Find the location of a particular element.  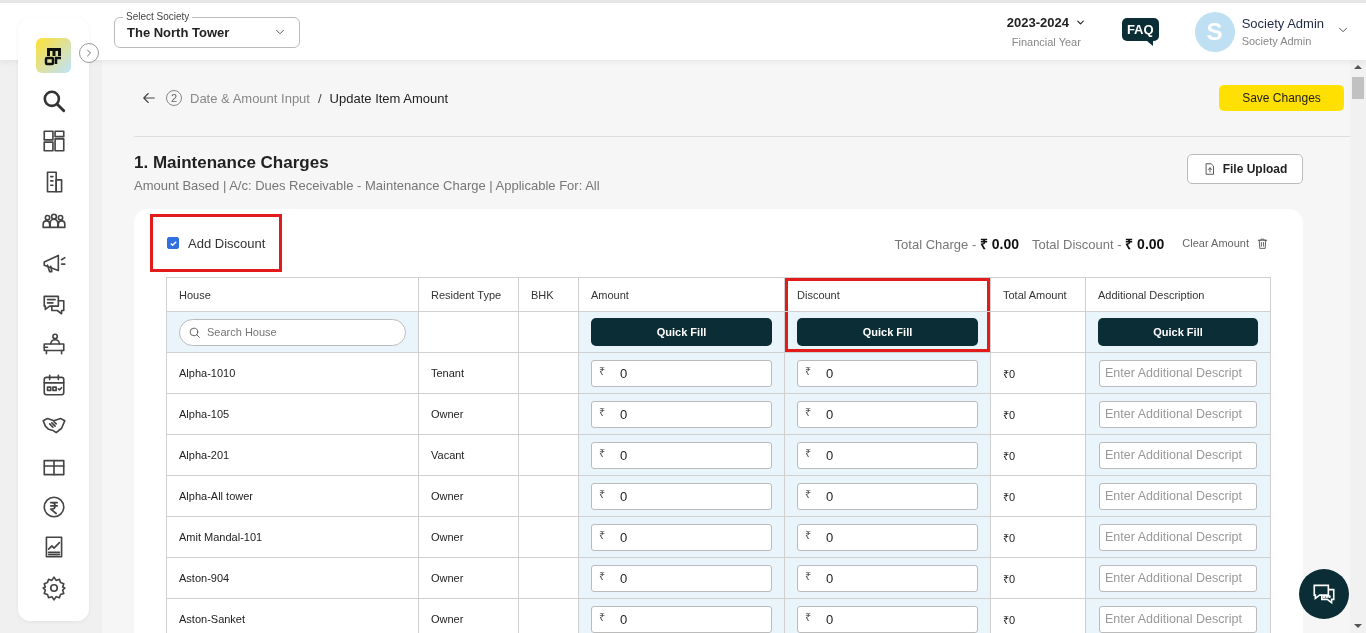

checkbox is located at coordinates (173, 243).